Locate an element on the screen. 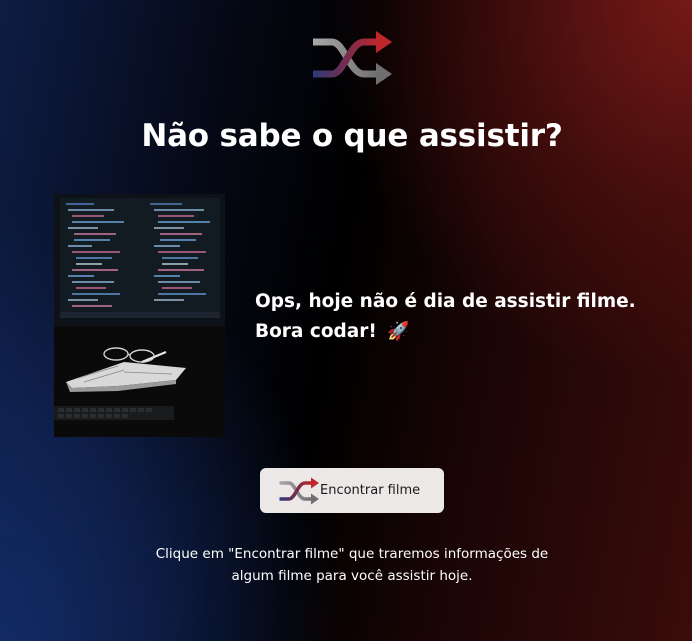 The height and width of the screenshot is (641, 692). find-movie-button-label: Encontrar filme is located at coordinates (370, 490).